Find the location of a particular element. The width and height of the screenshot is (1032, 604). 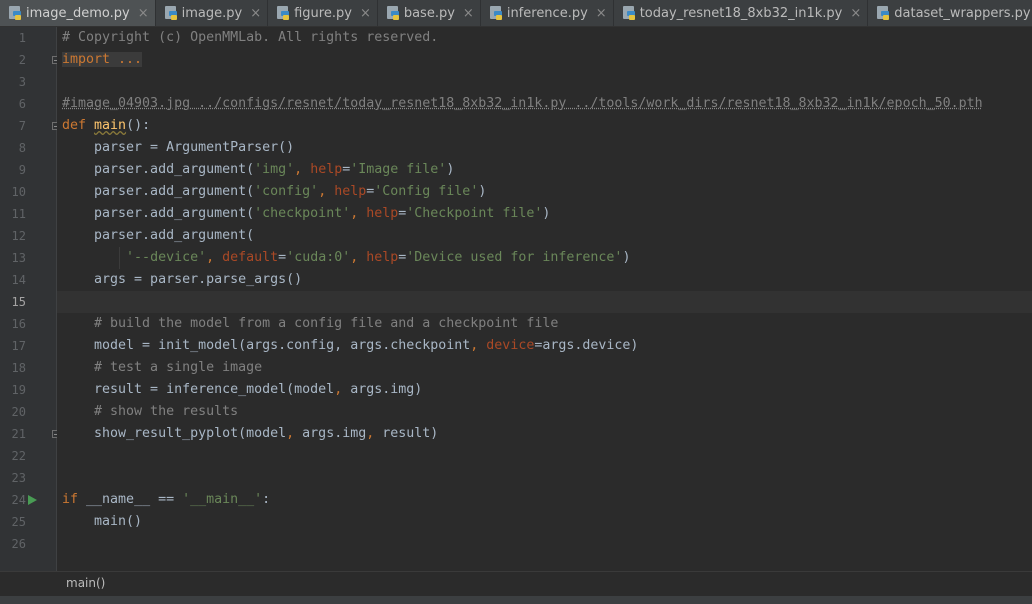

code-token: 'Checkpoint file' is located at coordinates (474, 213).